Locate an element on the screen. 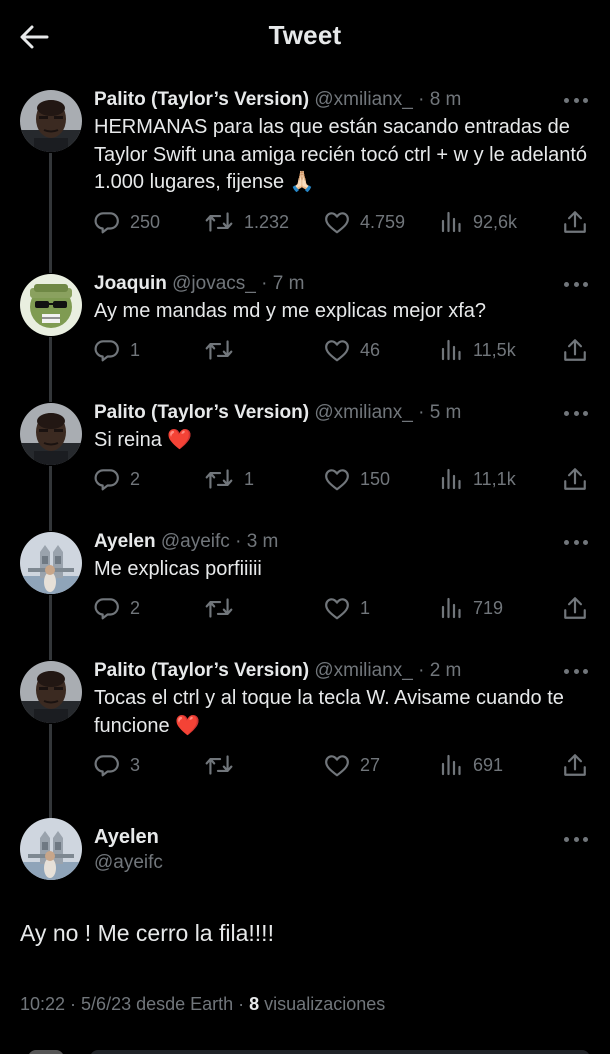 Image resolution: width=610 pixels, height=1054 pixels. tweet-time: · 8 m is located at coordinates (440, 99).